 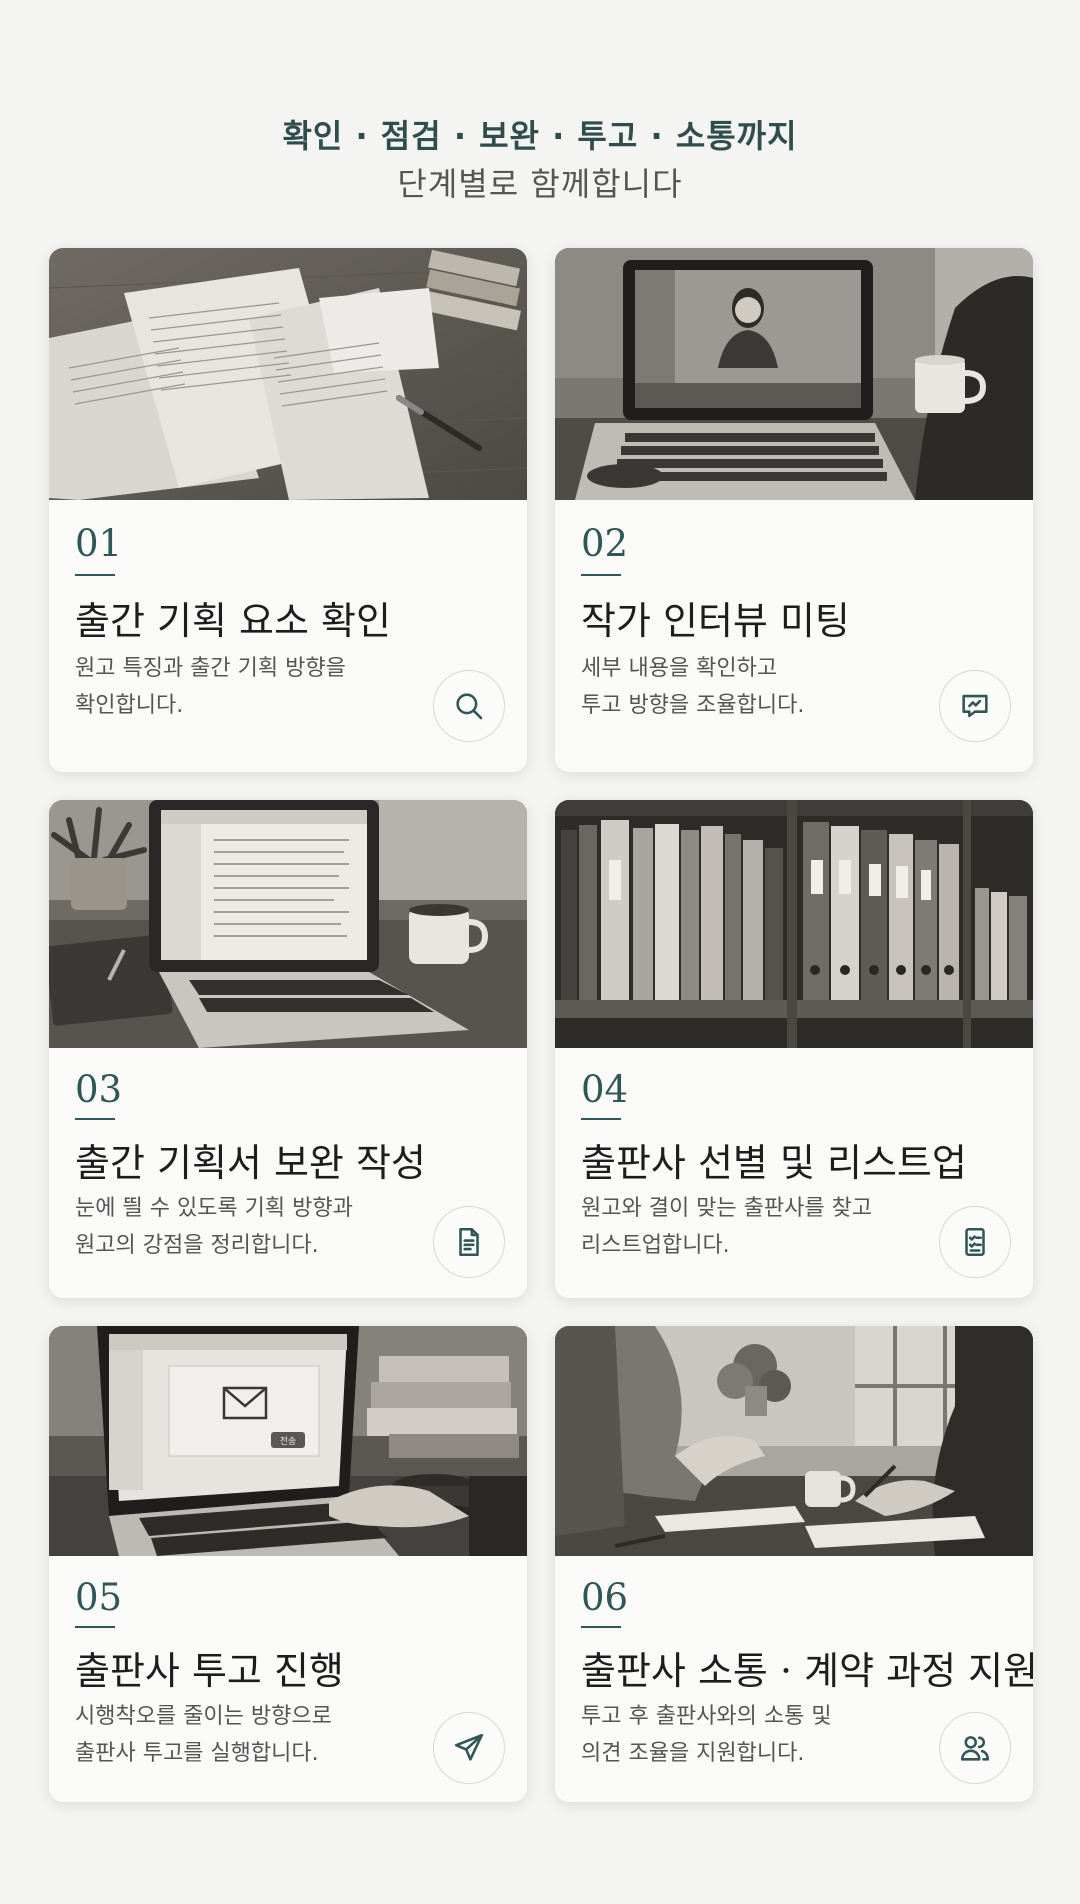 What do you see at coordinates (99, 543) in the screenshot?
I see `step-number: 01` at bounding box center [99, 543].